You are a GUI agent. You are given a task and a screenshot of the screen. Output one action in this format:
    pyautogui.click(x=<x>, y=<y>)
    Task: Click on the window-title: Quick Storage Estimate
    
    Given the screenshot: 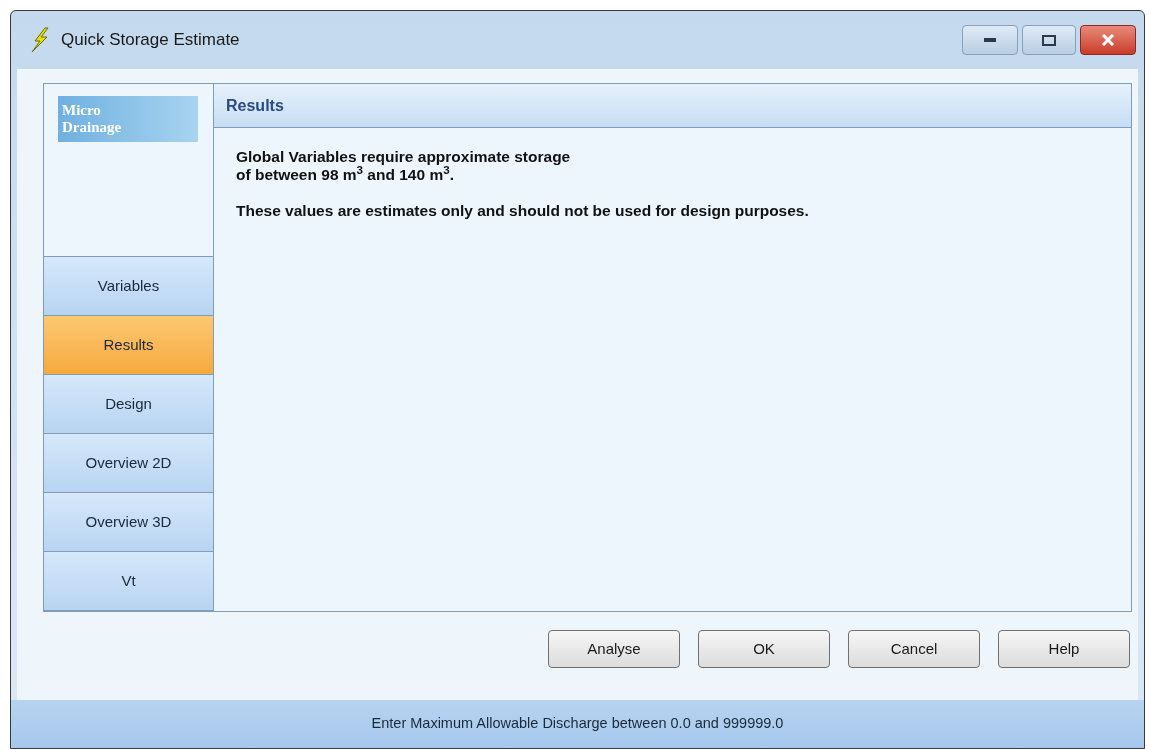 What is the action you would take?
    pyautogui.click(x=150, y=40)
    